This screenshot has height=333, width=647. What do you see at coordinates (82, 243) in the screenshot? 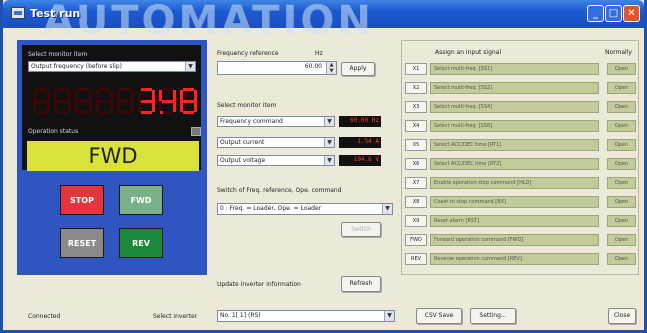
I see `reset-button: RESET` at bounding box center [82, 243].